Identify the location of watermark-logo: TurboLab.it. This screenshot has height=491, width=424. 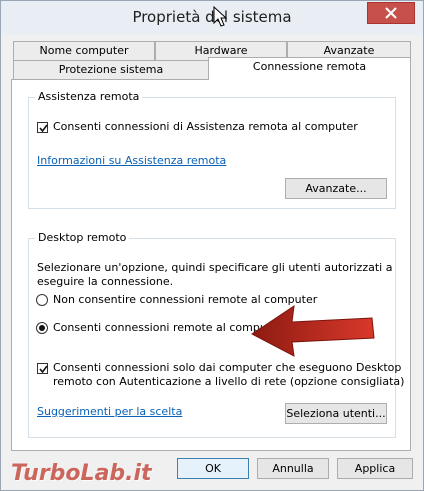
(81, 473).